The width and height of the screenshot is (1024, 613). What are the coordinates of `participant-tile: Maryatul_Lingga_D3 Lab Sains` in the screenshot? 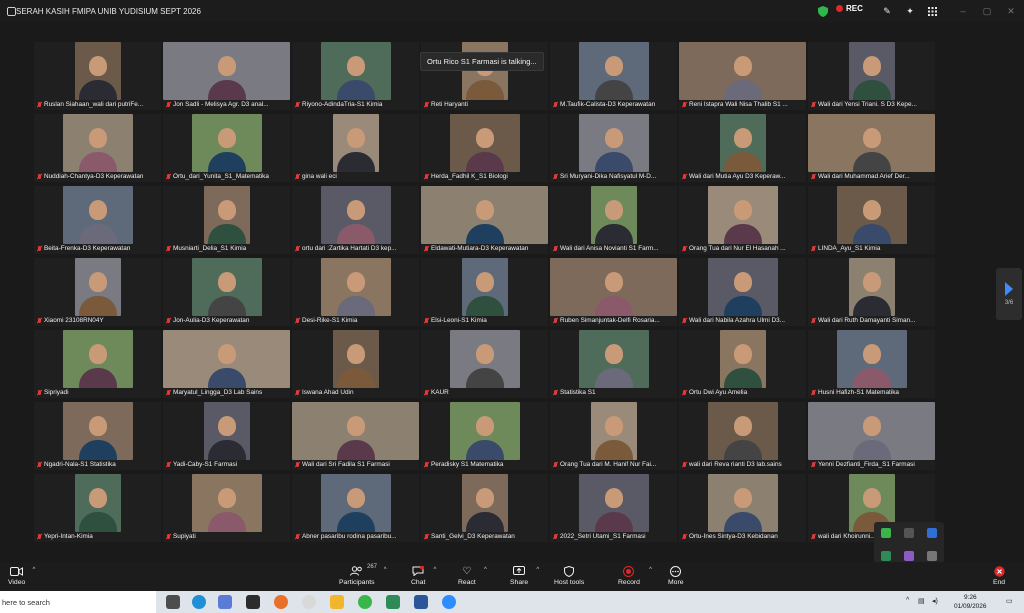 It's located at (226, 364).